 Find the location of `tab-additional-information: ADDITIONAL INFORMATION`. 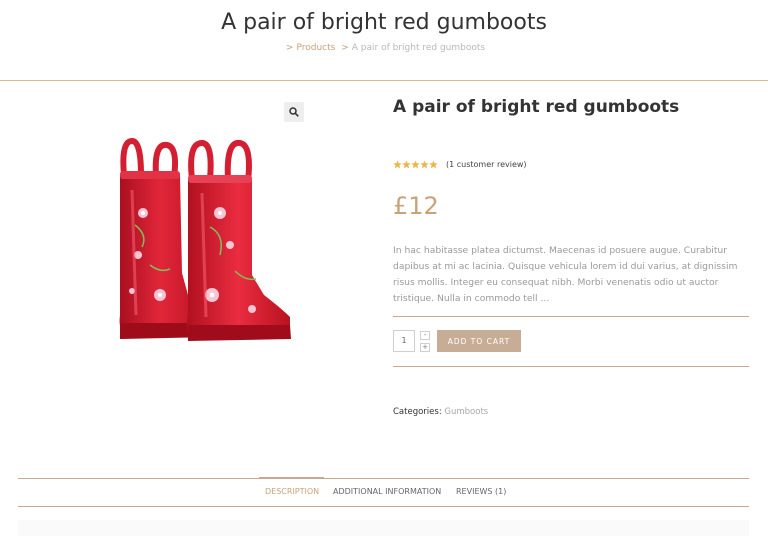

tab-additional-information: ADDITIONAL INFORMATION is located at coordinates (387, 491).